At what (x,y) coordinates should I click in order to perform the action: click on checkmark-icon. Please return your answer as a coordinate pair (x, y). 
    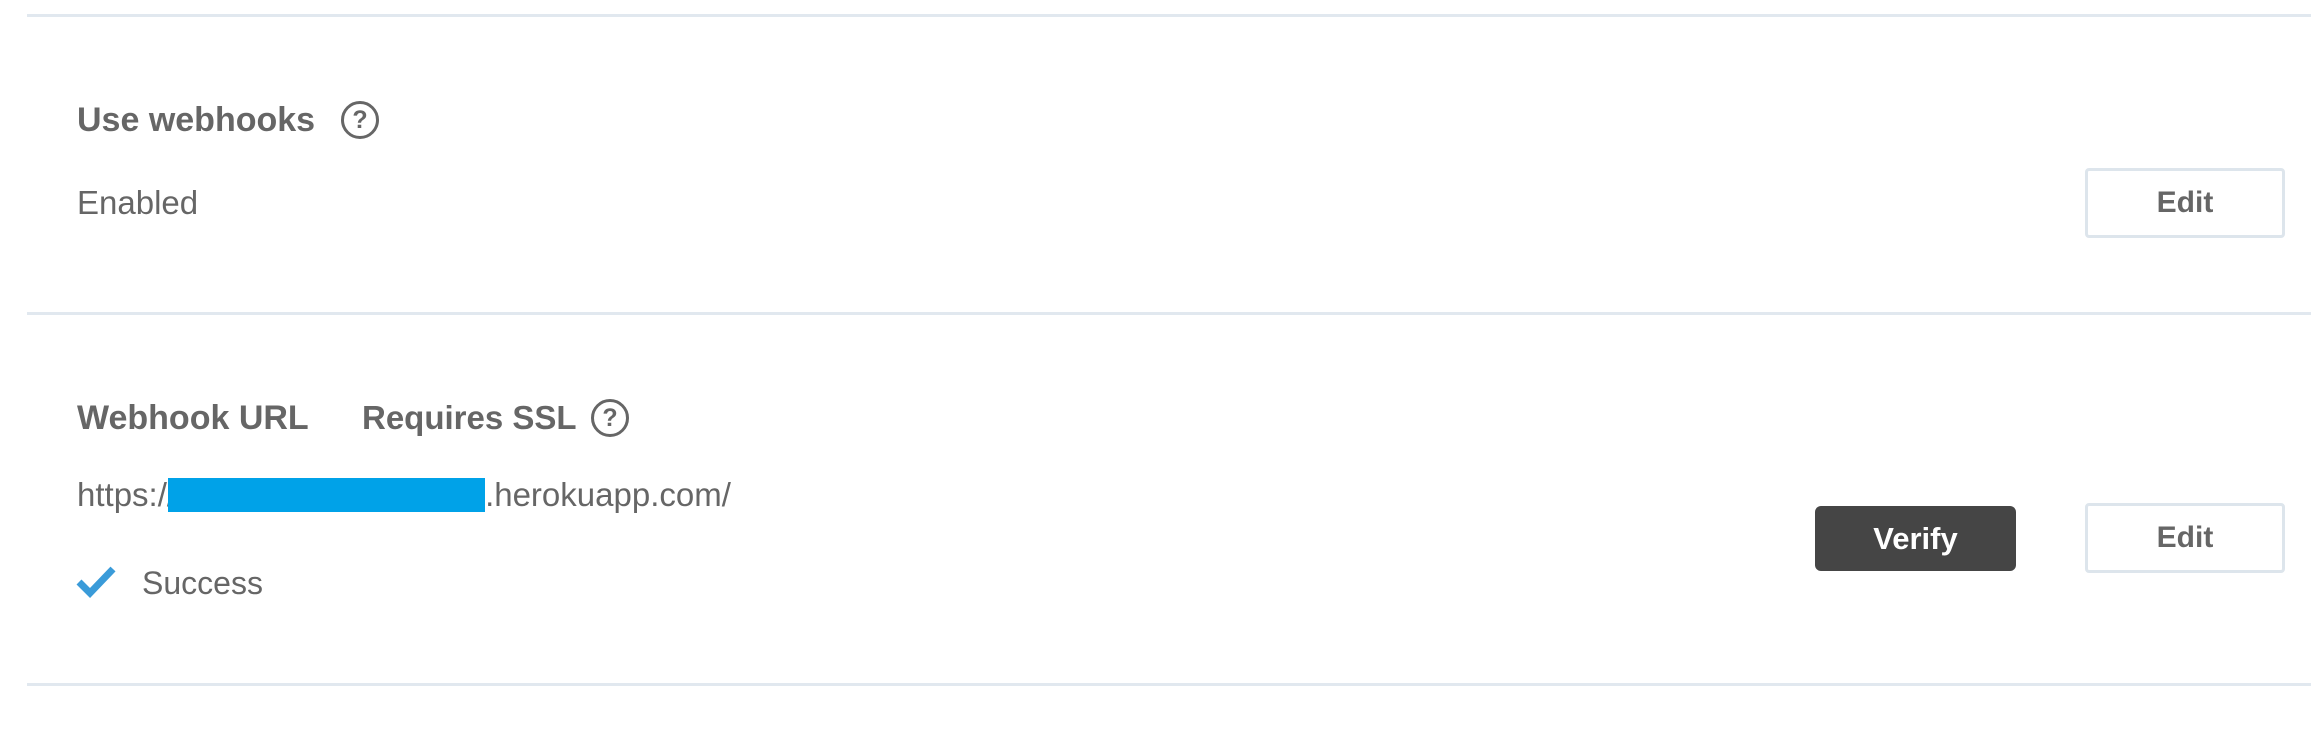
    Looking at the image, I should click on (96, 582).